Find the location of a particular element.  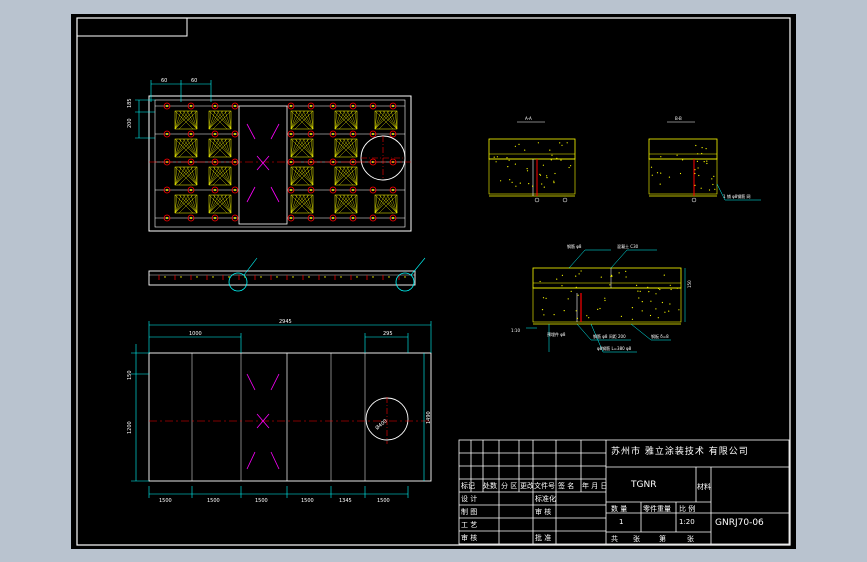

dim-v2: 1200 is located at coordinates (130, 427).